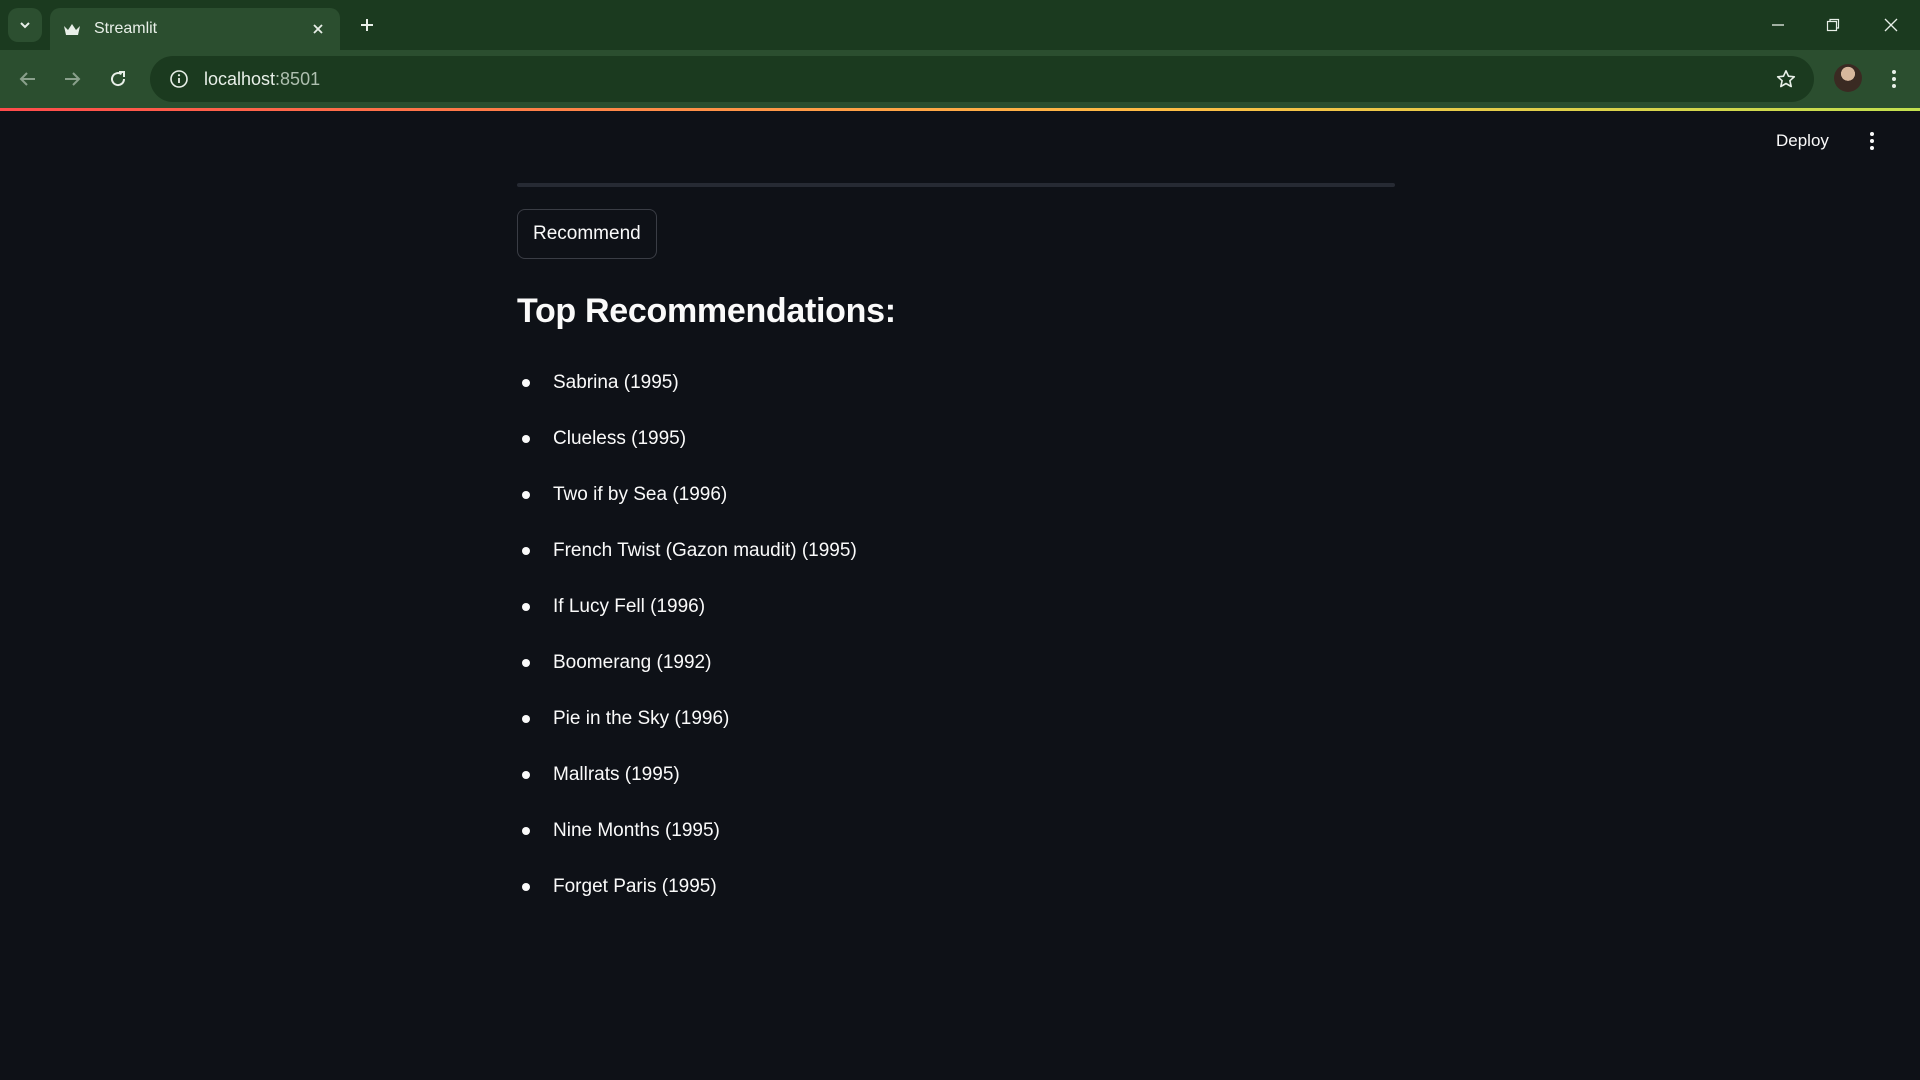 This screenshot has width=1920, height=1080. I want to click on star-icon, so click(1786, 79).